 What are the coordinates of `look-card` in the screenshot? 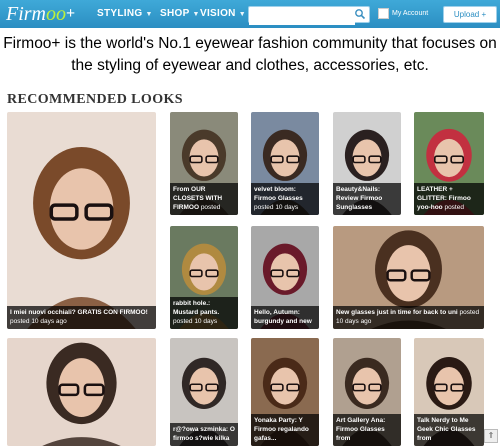 It's located at (81, 392).